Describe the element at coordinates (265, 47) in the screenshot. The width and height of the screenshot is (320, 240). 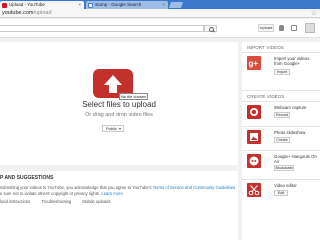
I see `import-heading: IMPORT VIDEOS` at that location.